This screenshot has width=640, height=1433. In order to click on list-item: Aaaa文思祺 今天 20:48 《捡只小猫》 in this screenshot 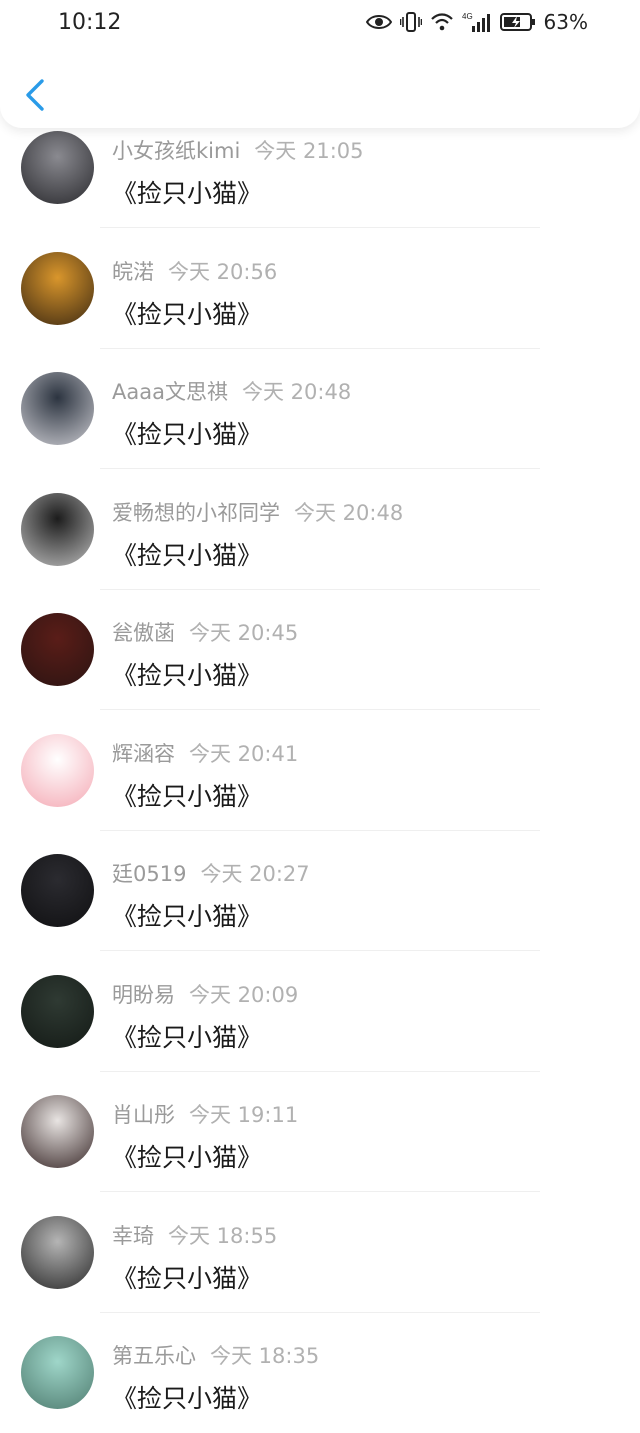, I will do `click(320, 409)`.